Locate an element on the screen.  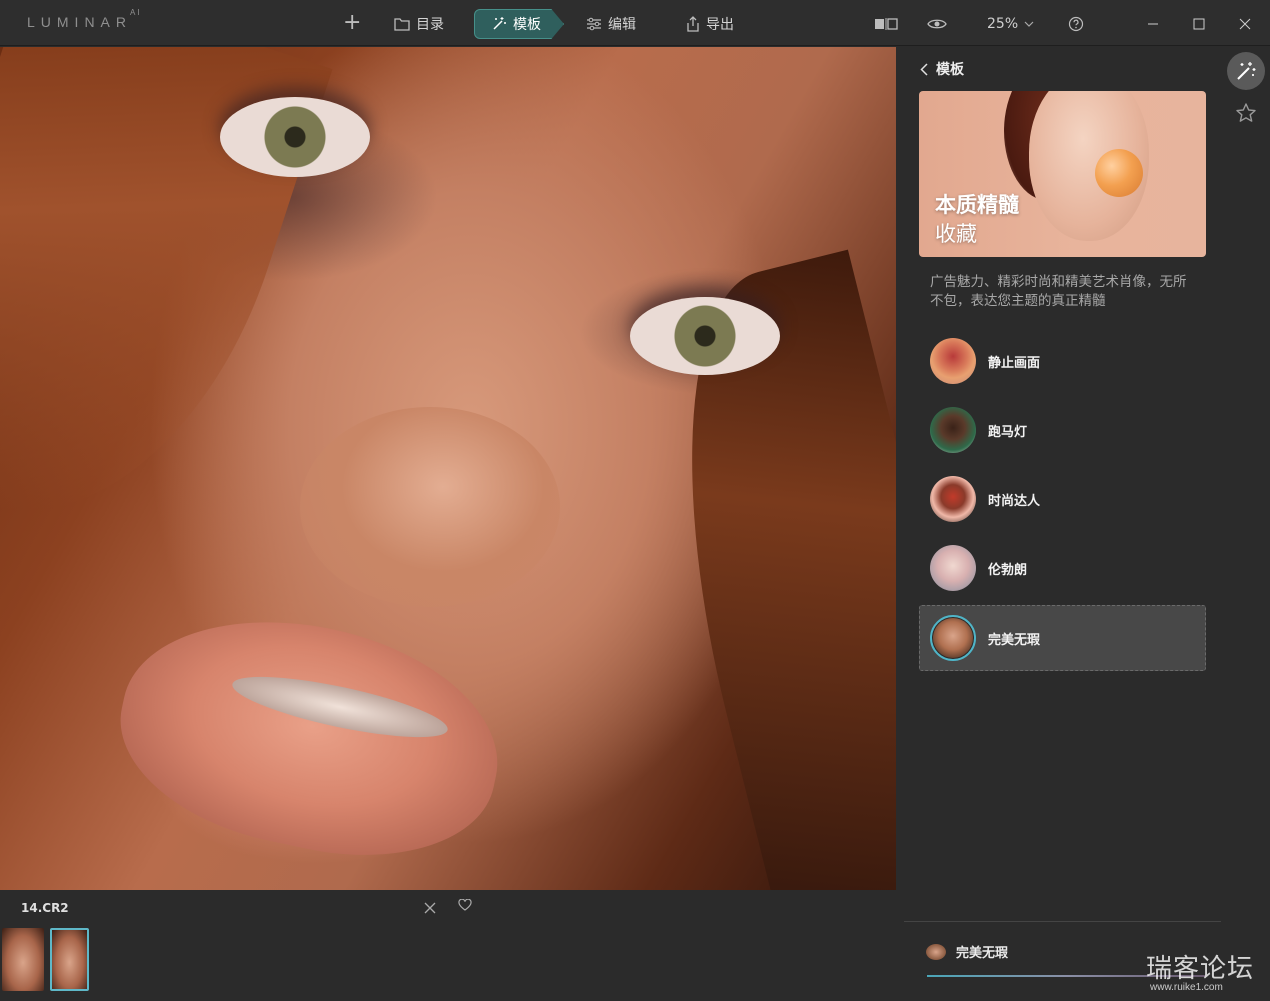
collection-hero-card: 本质精髓 收藏 is located at coordinates (1062, 174).